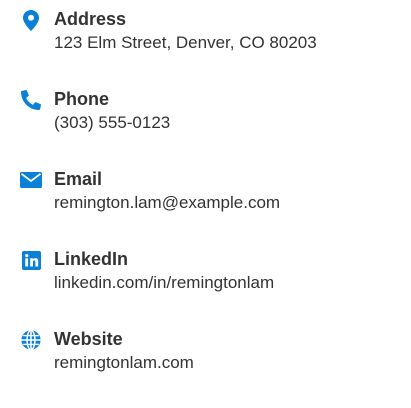 The image size is (411, 408). What do you see at coordinates (31, 20) in the screenshot?
I see `map-pin-icon` at bounding box center [31, 20].